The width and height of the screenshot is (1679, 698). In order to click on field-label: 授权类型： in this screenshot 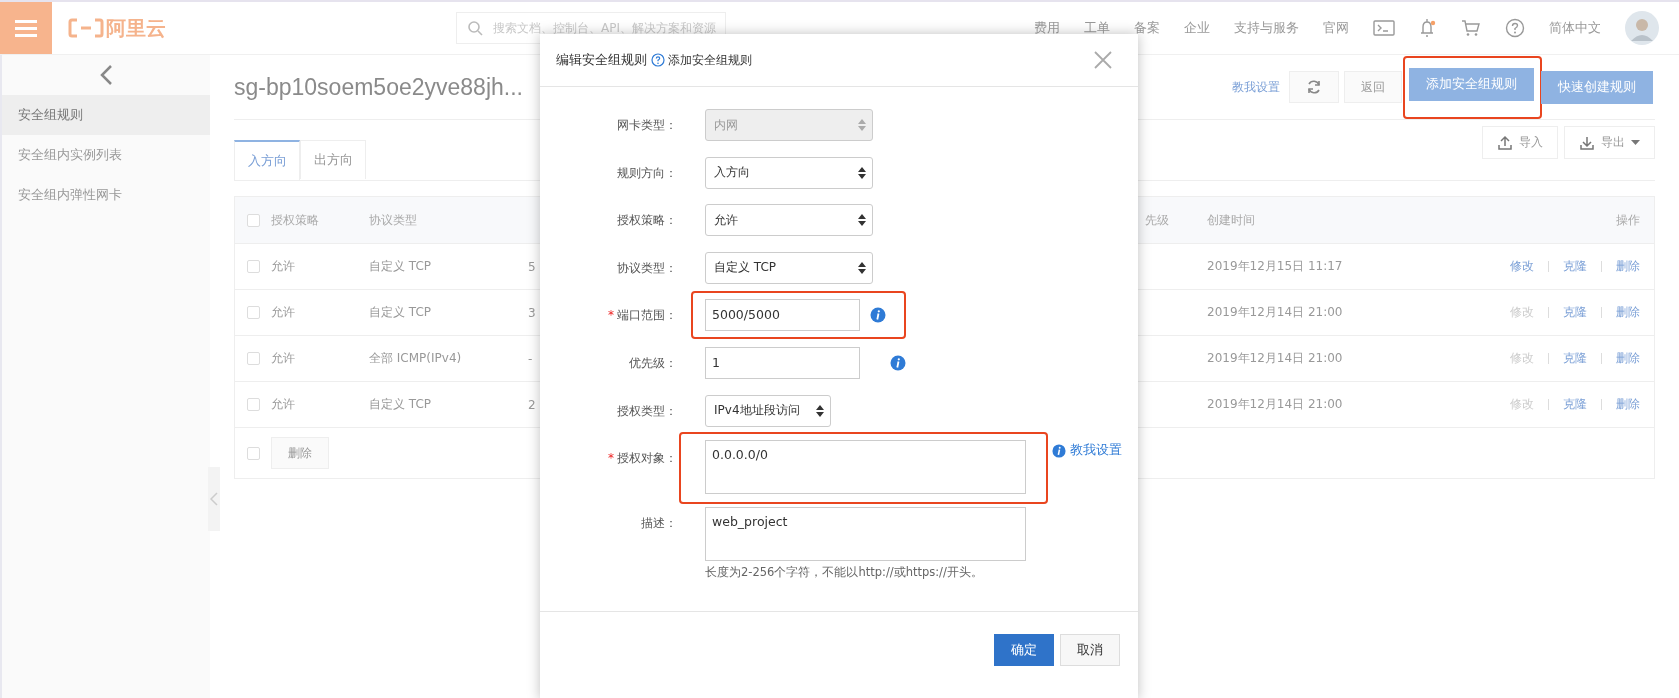, I will do `click(647, 410)`.